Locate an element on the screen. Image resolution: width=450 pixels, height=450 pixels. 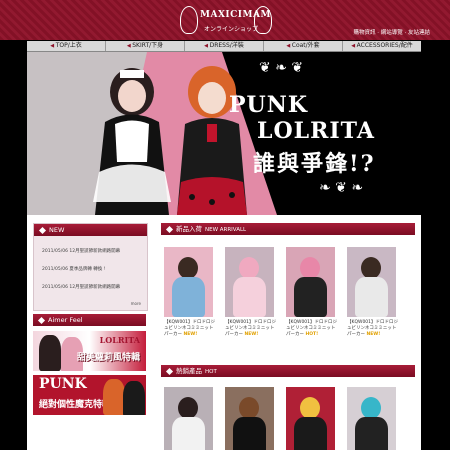
site-logo: MAXICIMAM オンラインショップ is located at coordinates (225, 20).